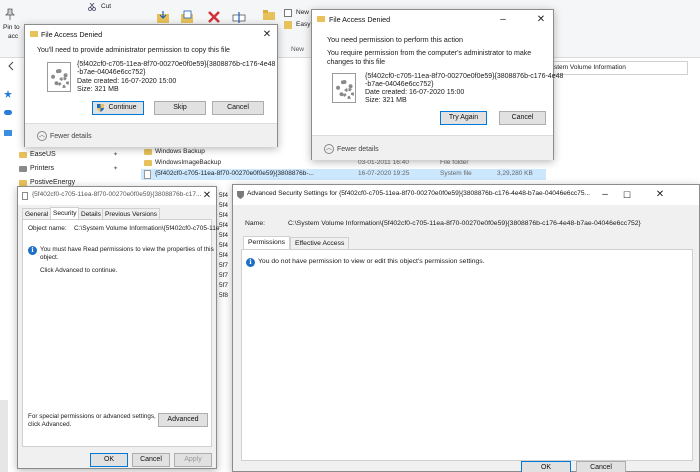 The width and height of the screenshot is (700, 472). Describe the element at coordinates (627, 195) in the screenshot. I see `maximize-icon: ☐` at that location.